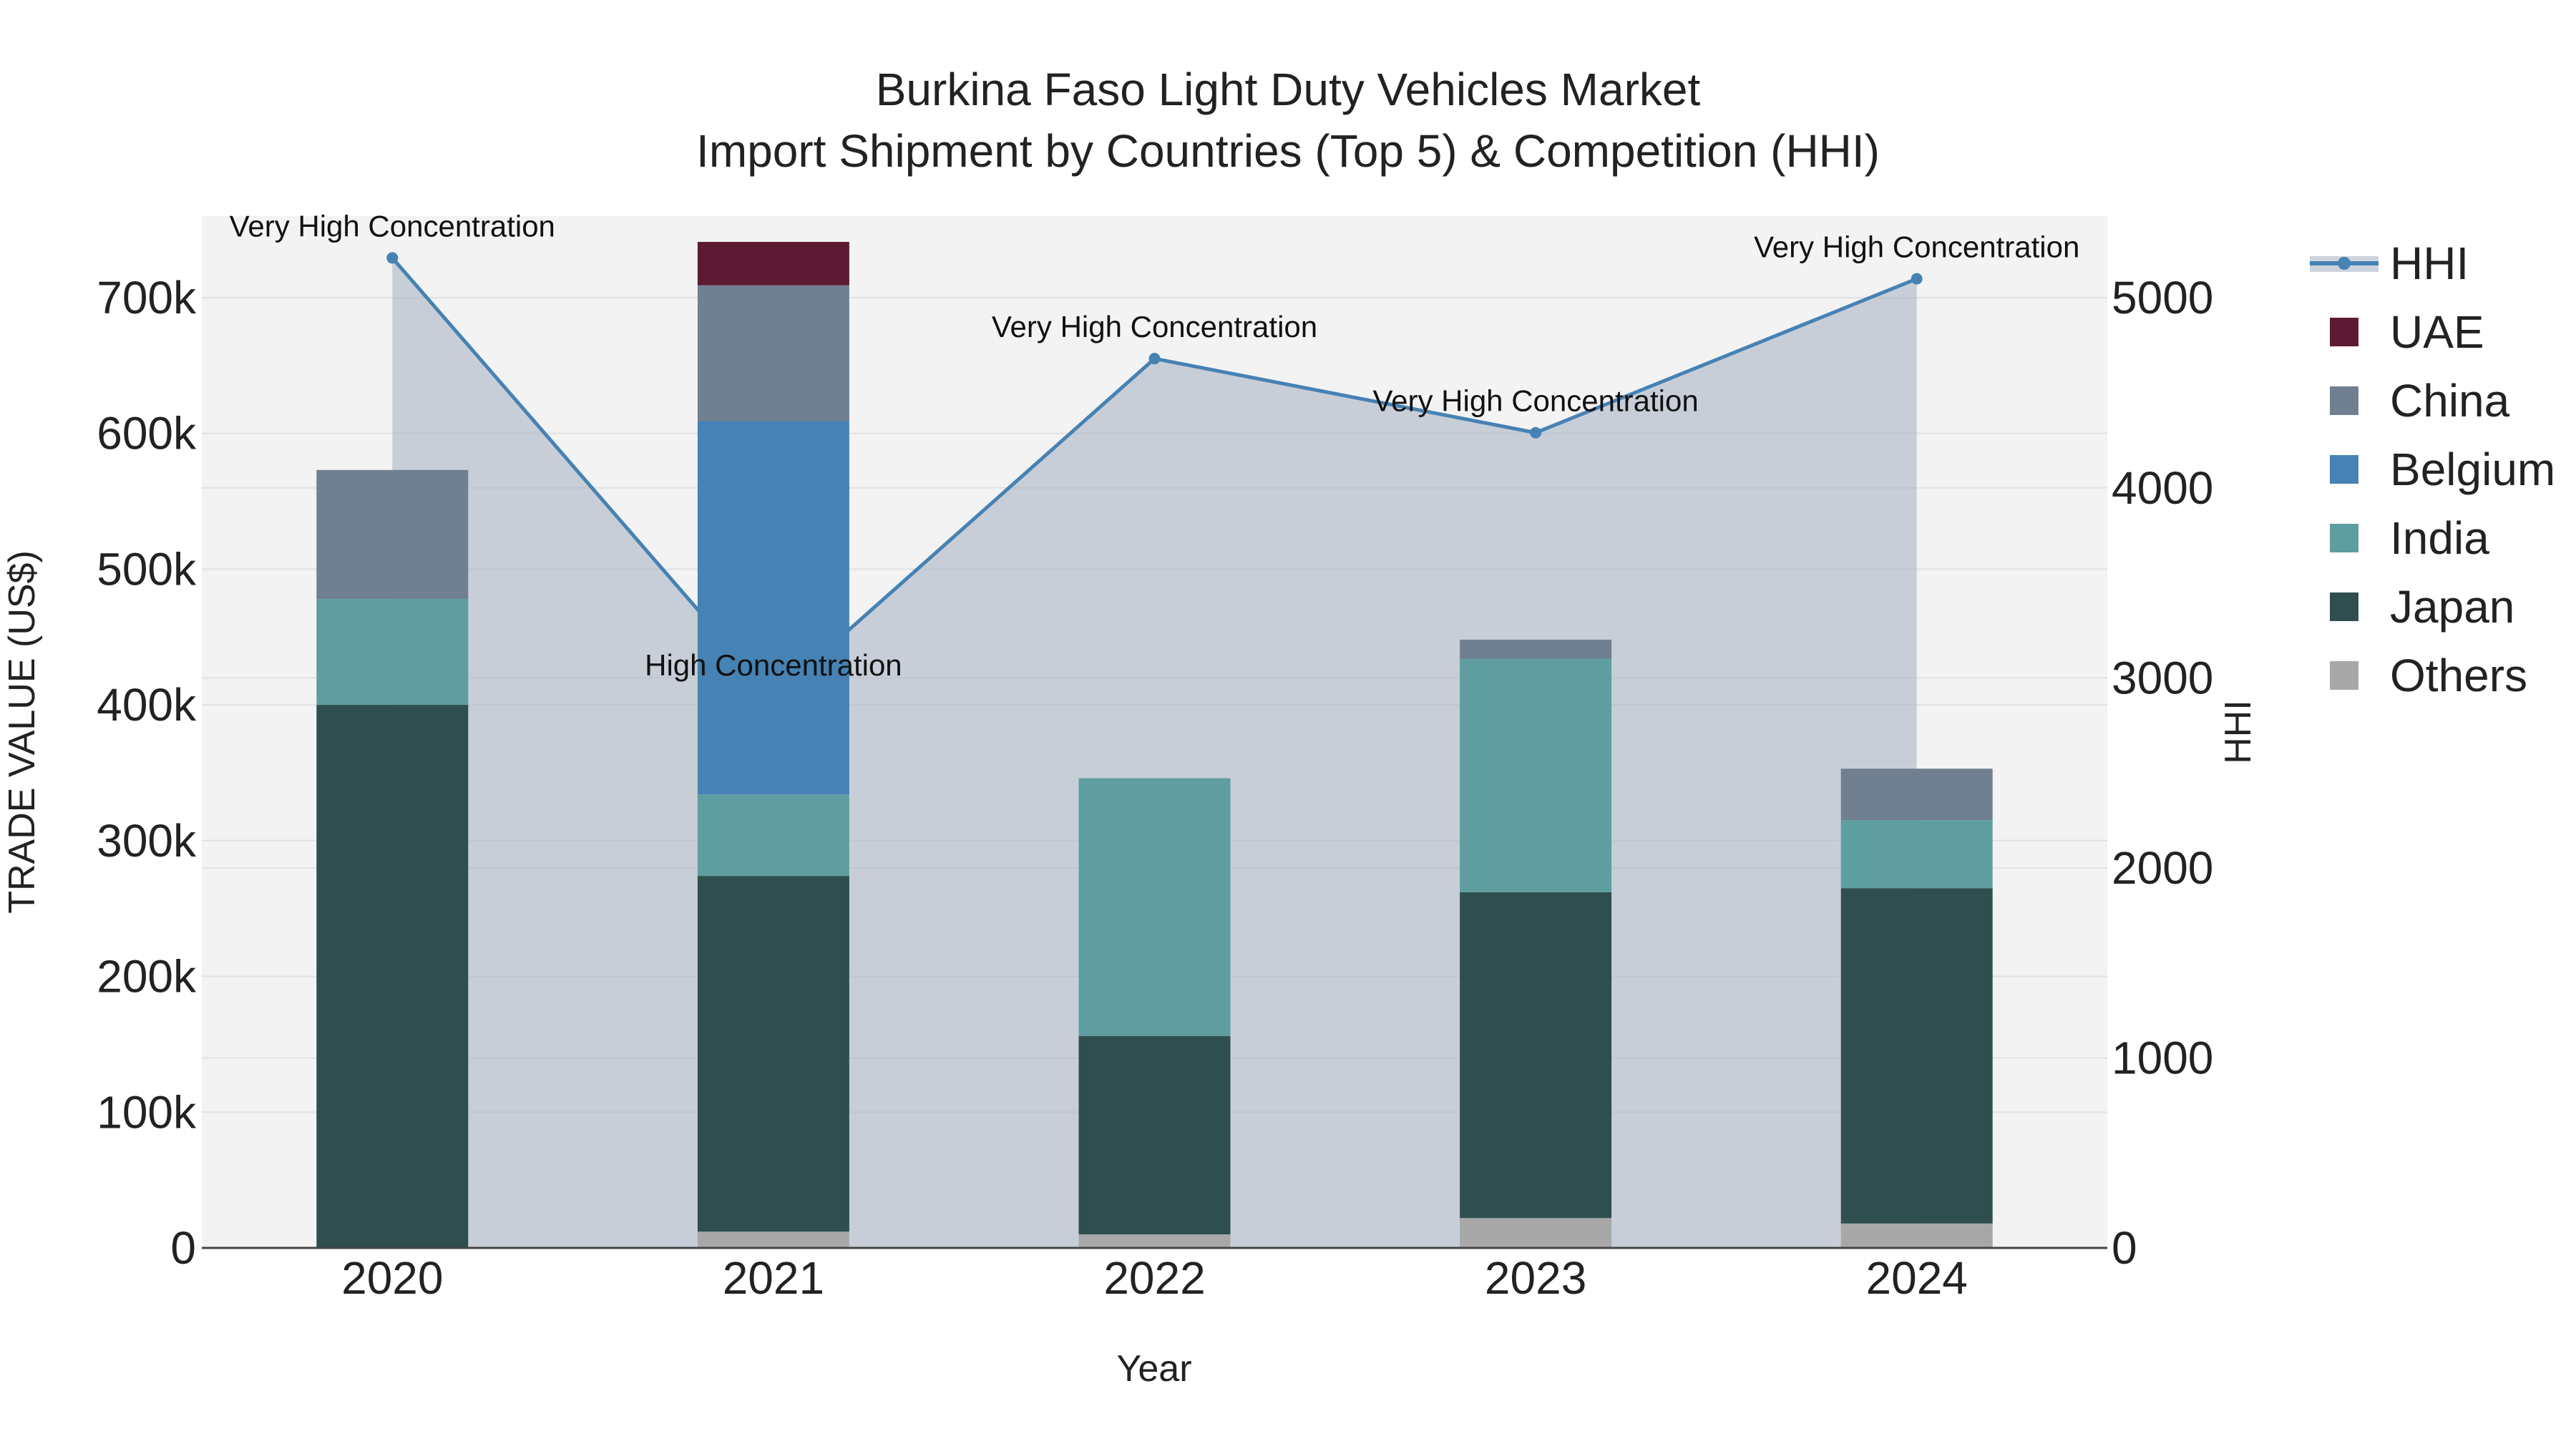 The image size is (2576, 1449). I want to click on bar-india-2021, so click(773, 835).